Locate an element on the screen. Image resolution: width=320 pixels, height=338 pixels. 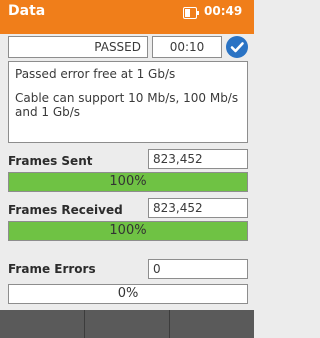
frames-sent-value: 823,452 is located at coordinates (198, 159).